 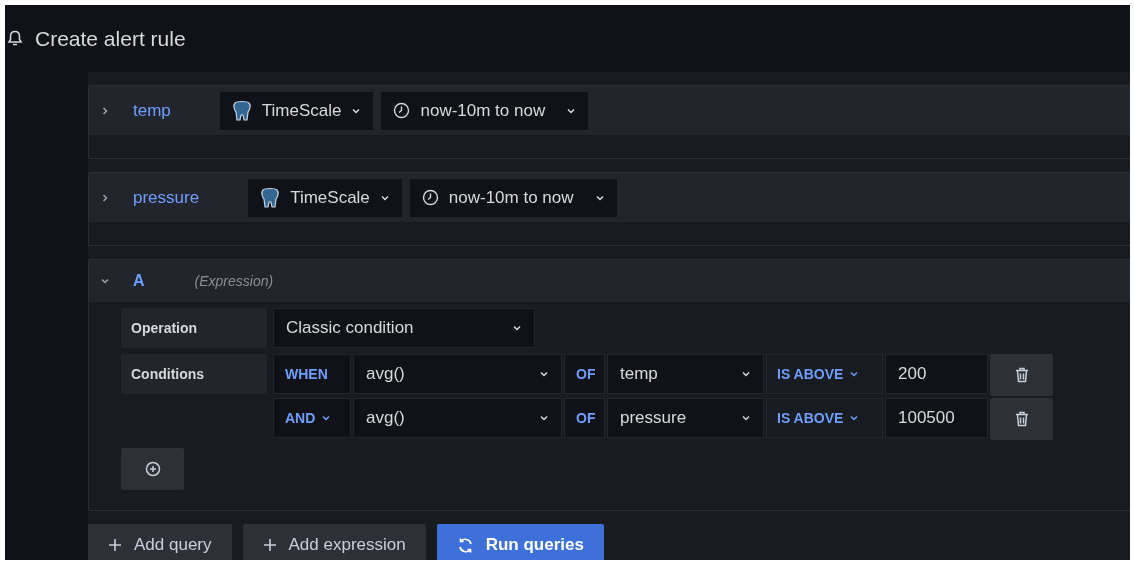 I want to click on expression-name: A, so click(x=139, y=281).